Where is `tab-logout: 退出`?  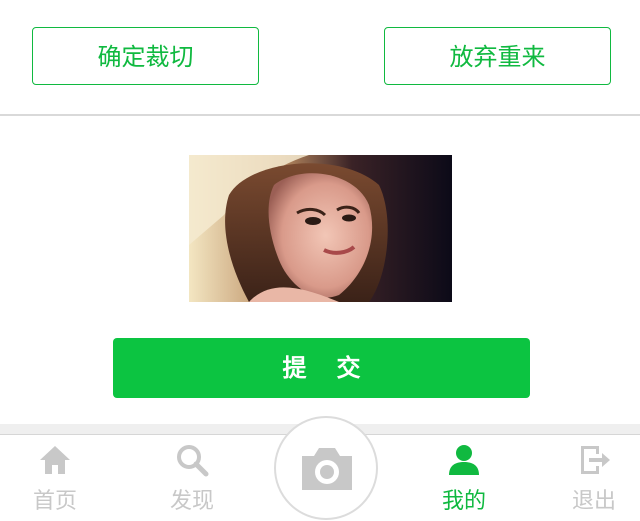 tab-logout: 退出 is located at coordinates (594, 480).